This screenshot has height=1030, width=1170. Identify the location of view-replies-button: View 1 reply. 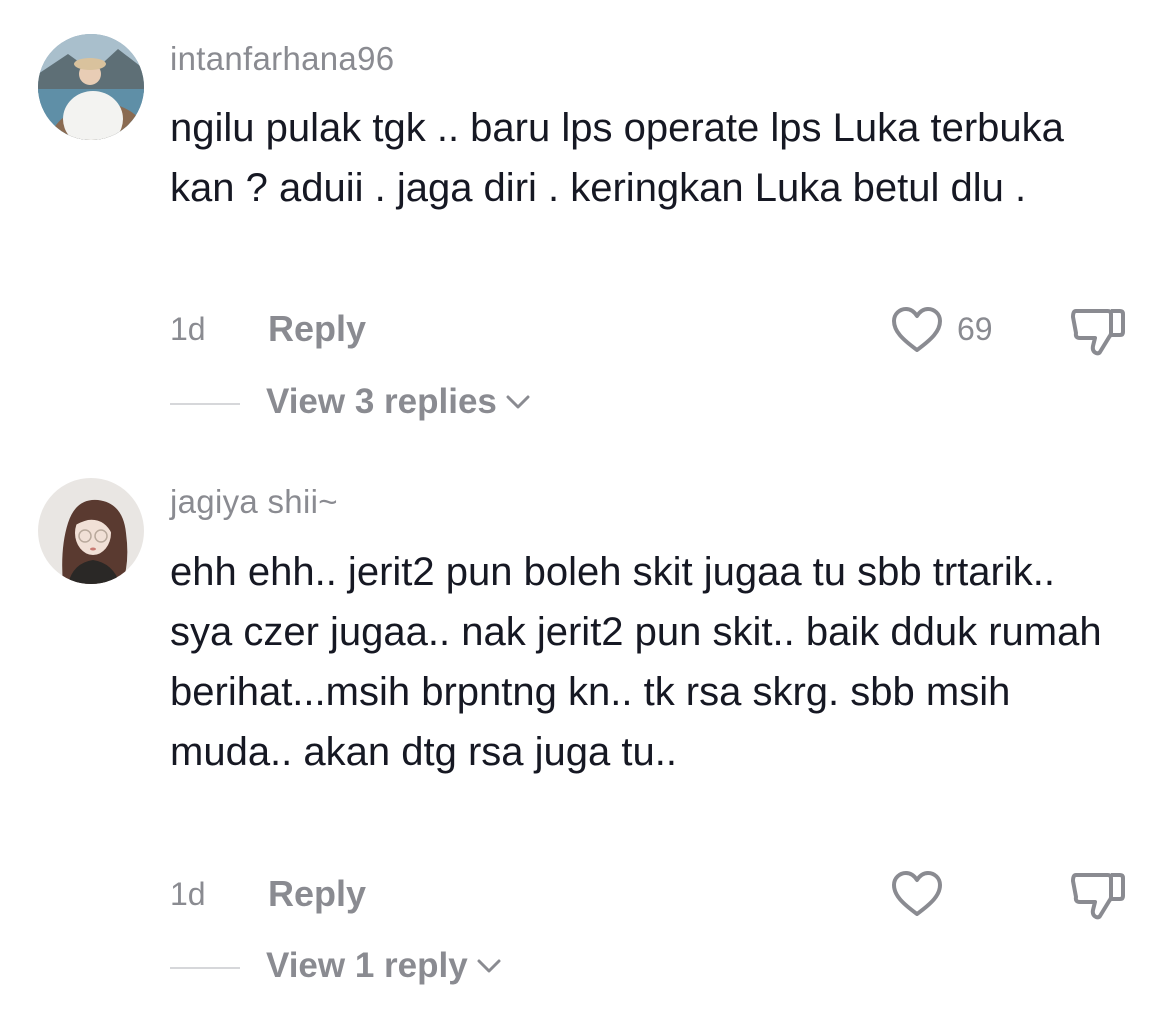
(384, 966).